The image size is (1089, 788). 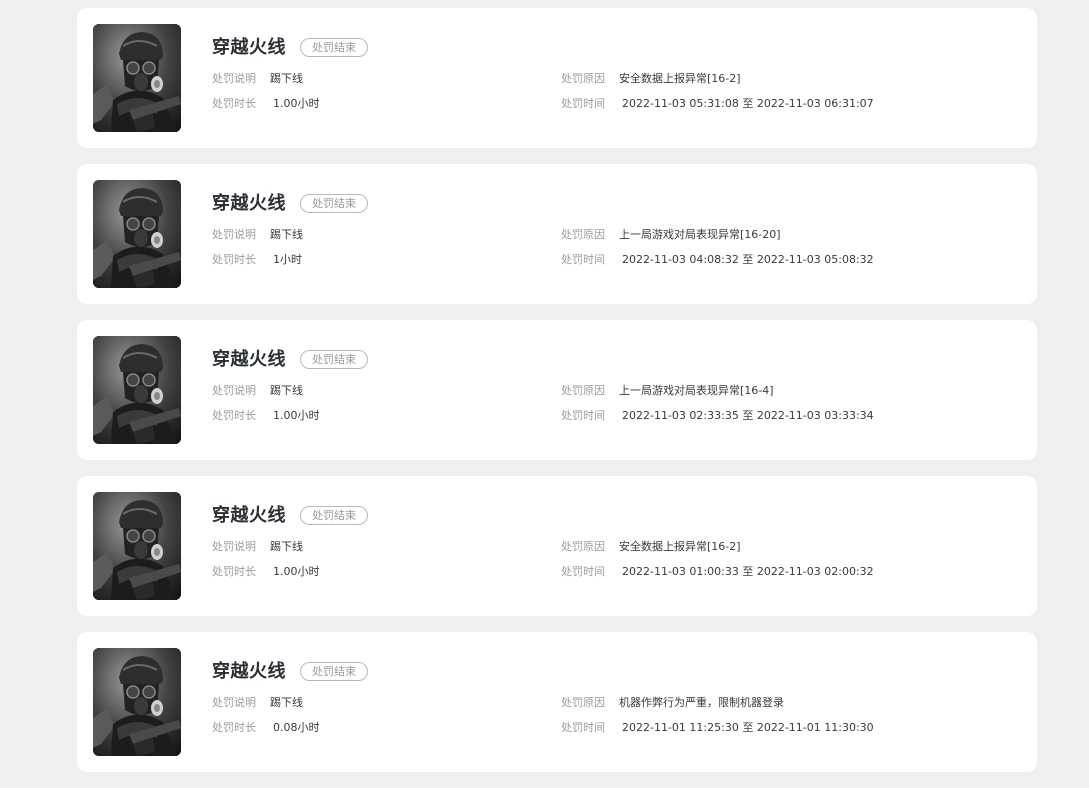 I want to click on reason-value: 上一局游戏对局表现异常[16-4], so click(x=696, y=390).